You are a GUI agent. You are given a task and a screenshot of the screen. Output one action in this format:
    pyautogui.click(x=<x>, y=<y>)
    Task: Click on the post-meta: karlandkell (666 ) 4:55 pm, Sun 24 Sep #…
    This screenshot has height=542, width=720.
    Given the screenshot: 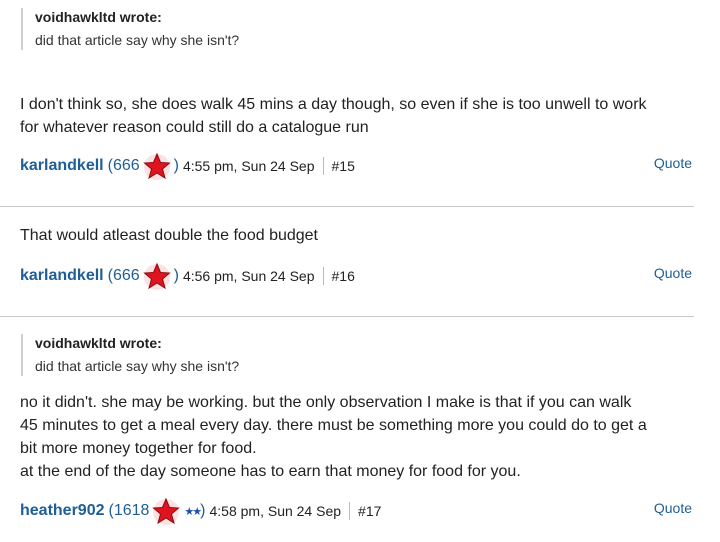 What is the action you would take?
    pyautogui.click(x=187, y=166)
    